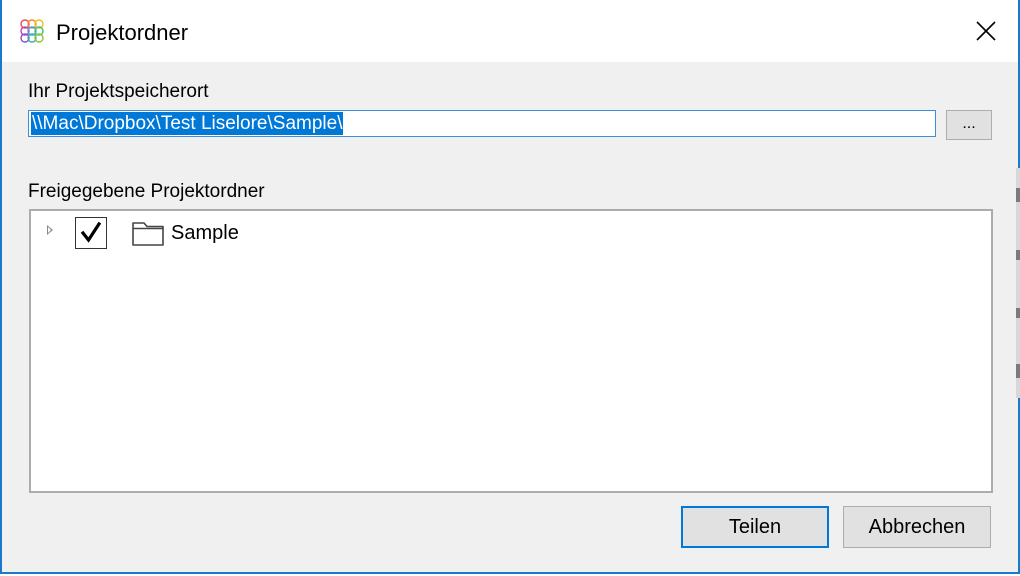 The image size is (1020, 576). Describe the element at coordinates (1018, 283) in the screenshot. I see `background-window-edge` at that location.